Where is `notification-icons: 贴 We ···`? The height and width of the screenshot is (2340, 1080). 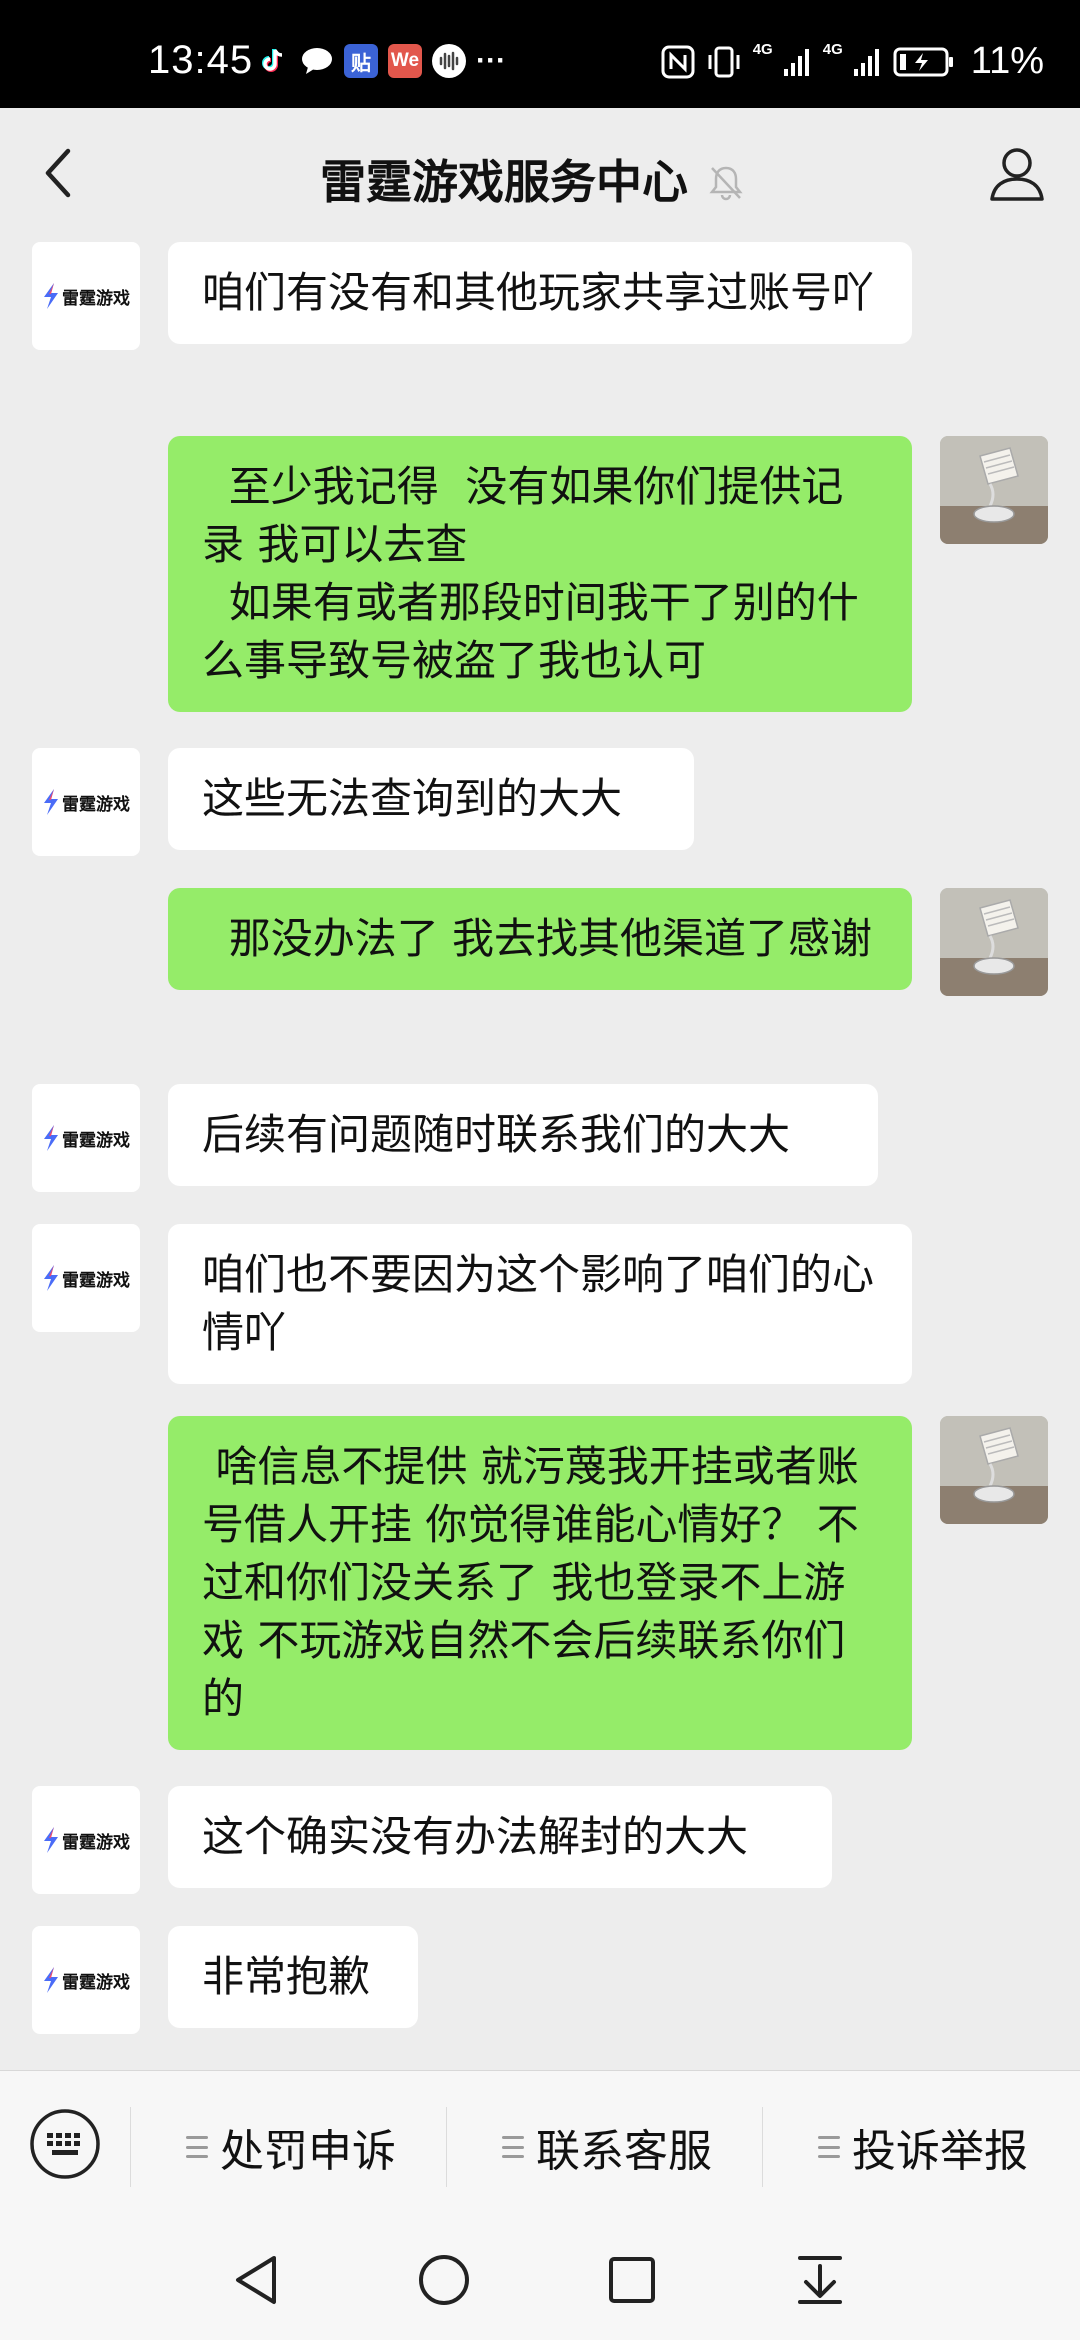 notification-icons: 贴 We ··· is located at coordinates (381, 61).